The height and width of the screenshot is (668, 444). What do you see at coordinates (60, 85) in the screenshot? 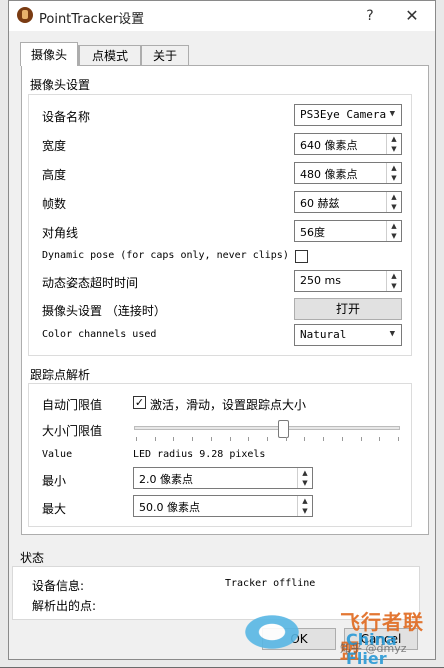
I see `camera-group-title: 摄像头设置` at bounding box center [60, 85].